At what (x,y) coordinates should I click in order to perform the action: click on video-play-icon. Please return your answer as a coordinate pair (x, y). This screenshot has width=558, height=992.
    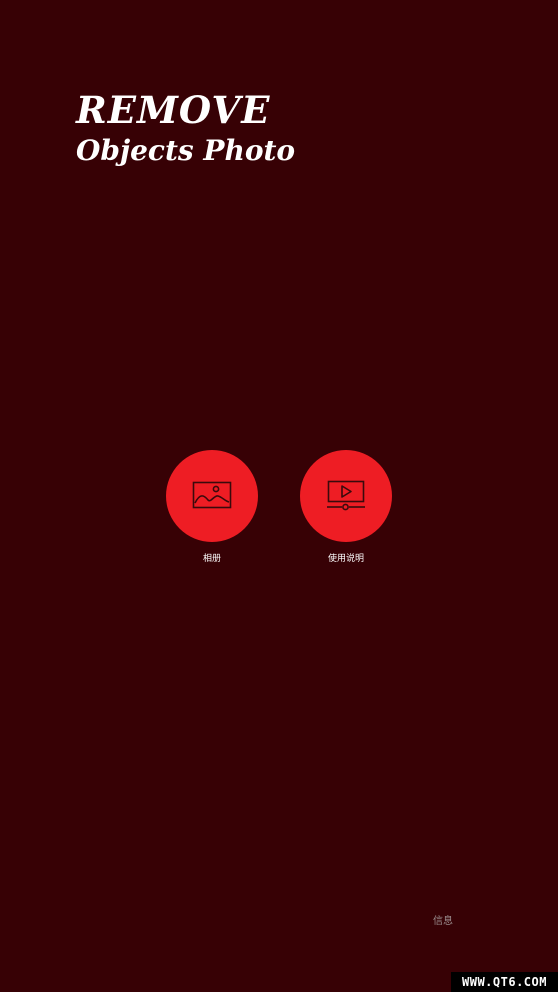
    Looking at the image, I should click on (346, 495).